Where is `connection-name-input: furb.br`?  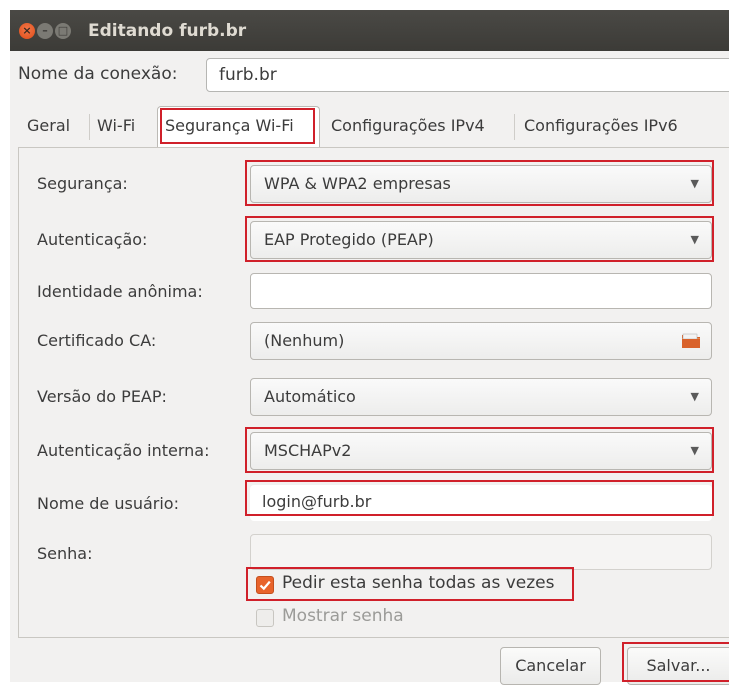 connection-name-input: furb.br is located at coordinates (467, 75).